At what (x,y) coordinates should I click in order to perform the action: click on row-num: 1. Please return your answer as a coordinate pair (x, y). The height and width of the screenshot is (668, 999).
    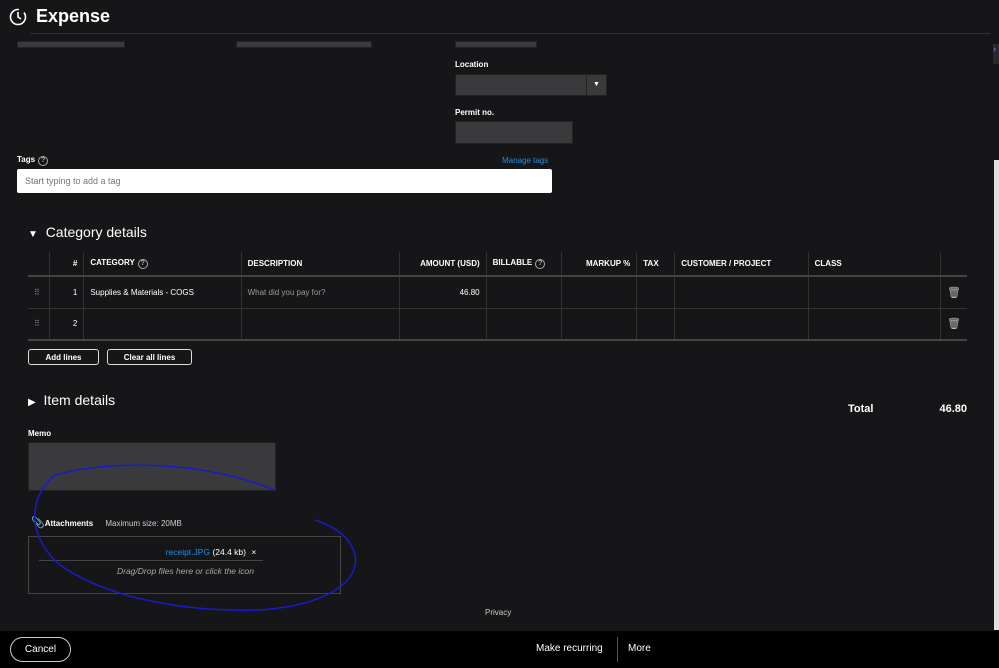
    Looking at the image, I should click on (66, 292).